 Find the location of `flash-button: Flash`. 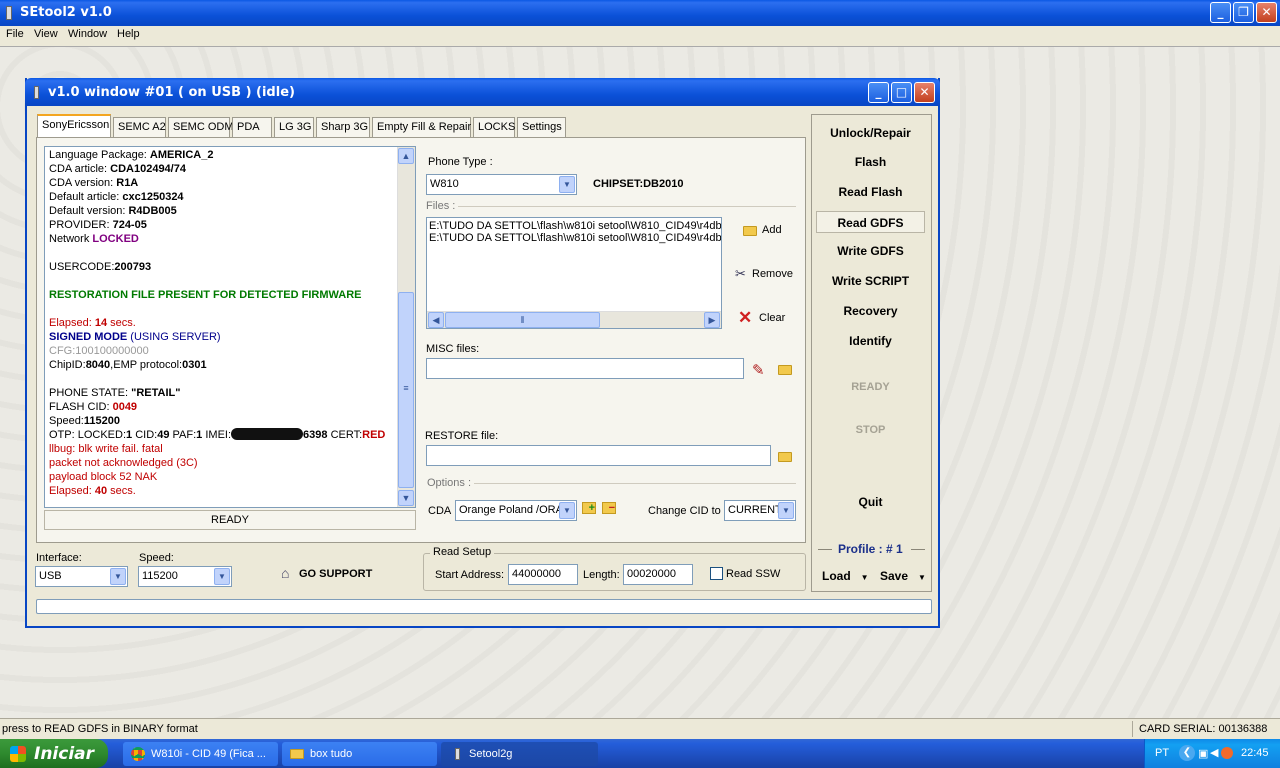

flash-button: Flash is located at coordinates (870, 162).